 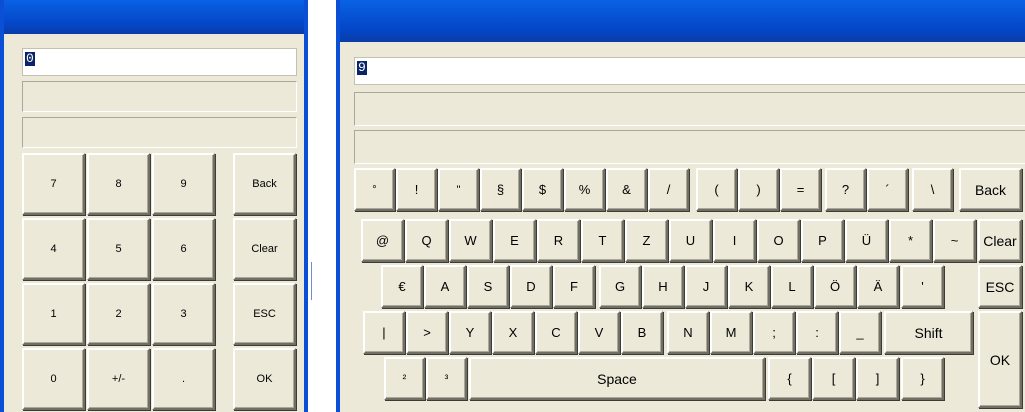 I want to click on numpad-key-4: 4, so click(x=53, y=249).